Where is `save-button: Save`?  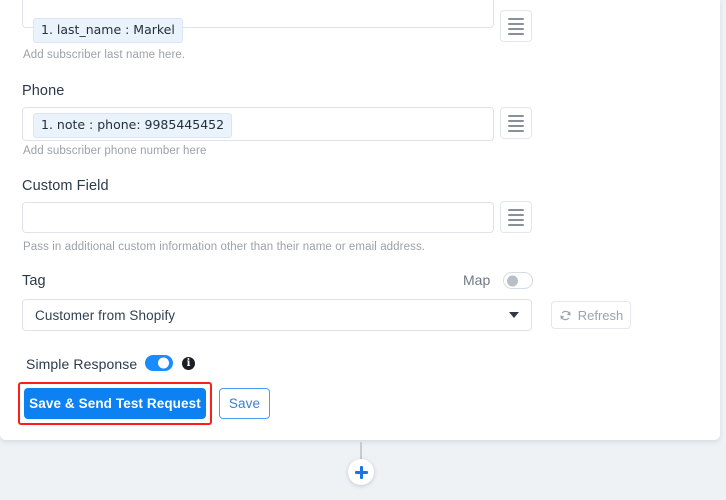 save-button: Save is located at coordinates (244, 403).